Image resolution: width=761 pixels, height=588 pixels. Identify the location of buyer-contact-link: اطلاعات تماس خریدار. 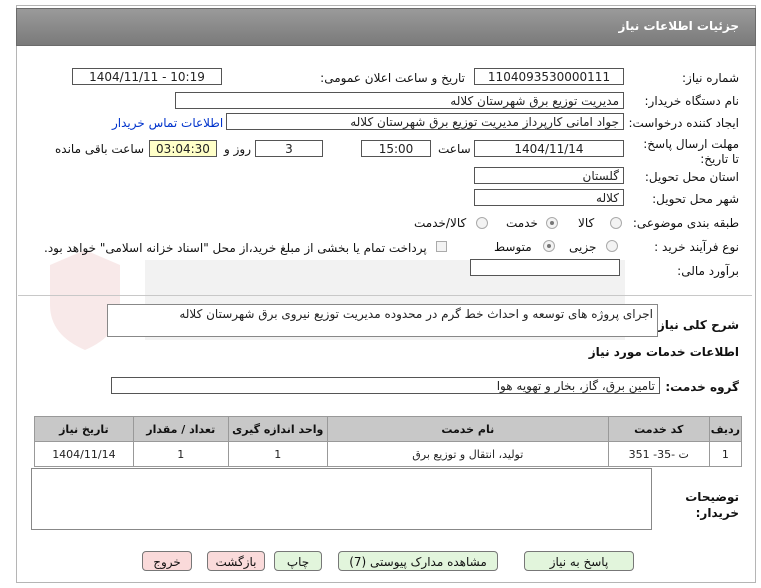
(167, 123).